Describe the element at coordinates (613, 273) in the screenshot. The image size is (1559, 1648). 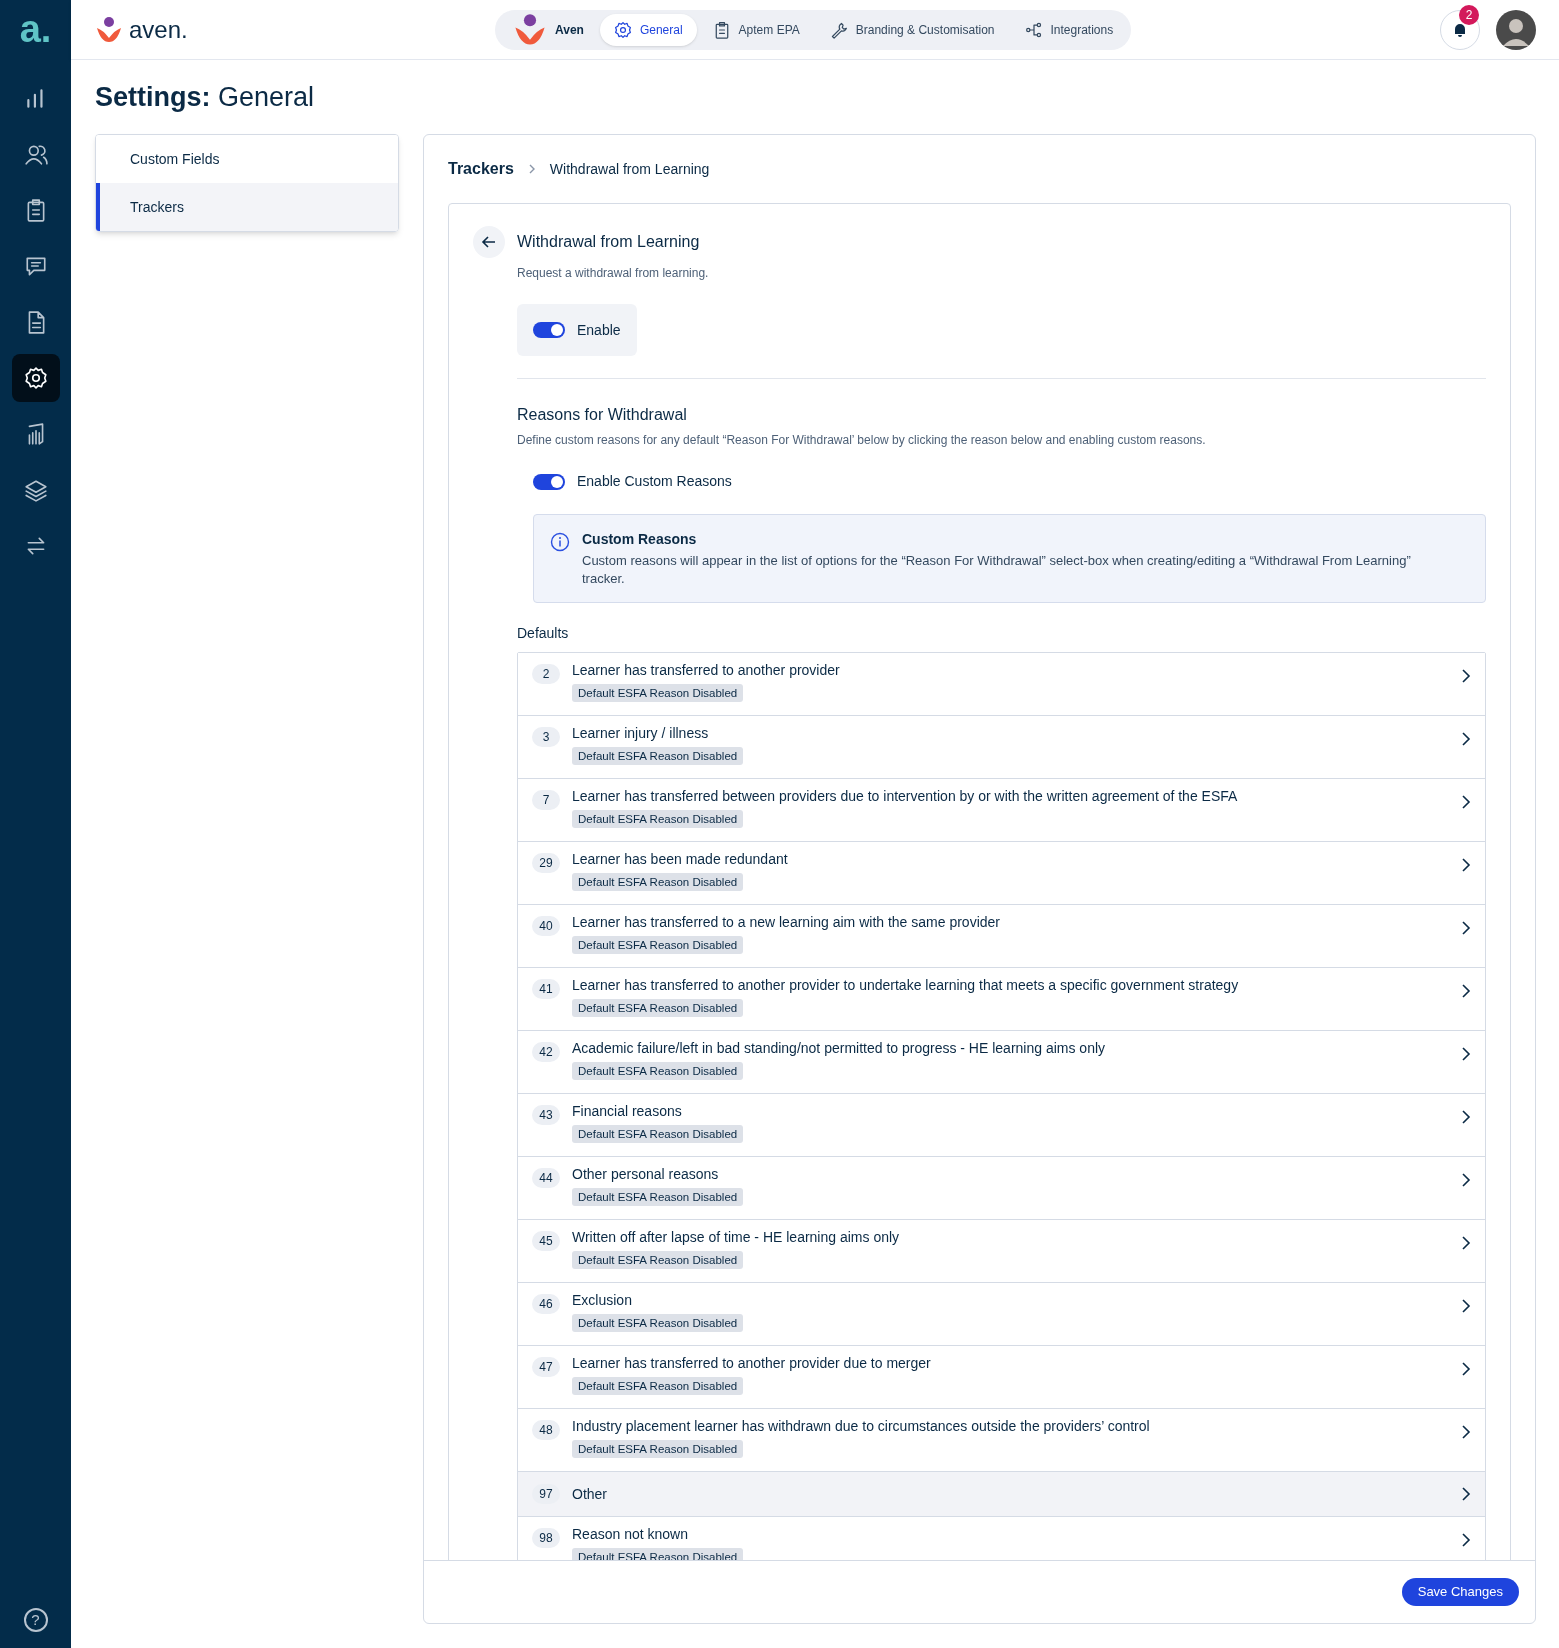
I see `tracker-description: Request a withdrawal from learning.` at that location.